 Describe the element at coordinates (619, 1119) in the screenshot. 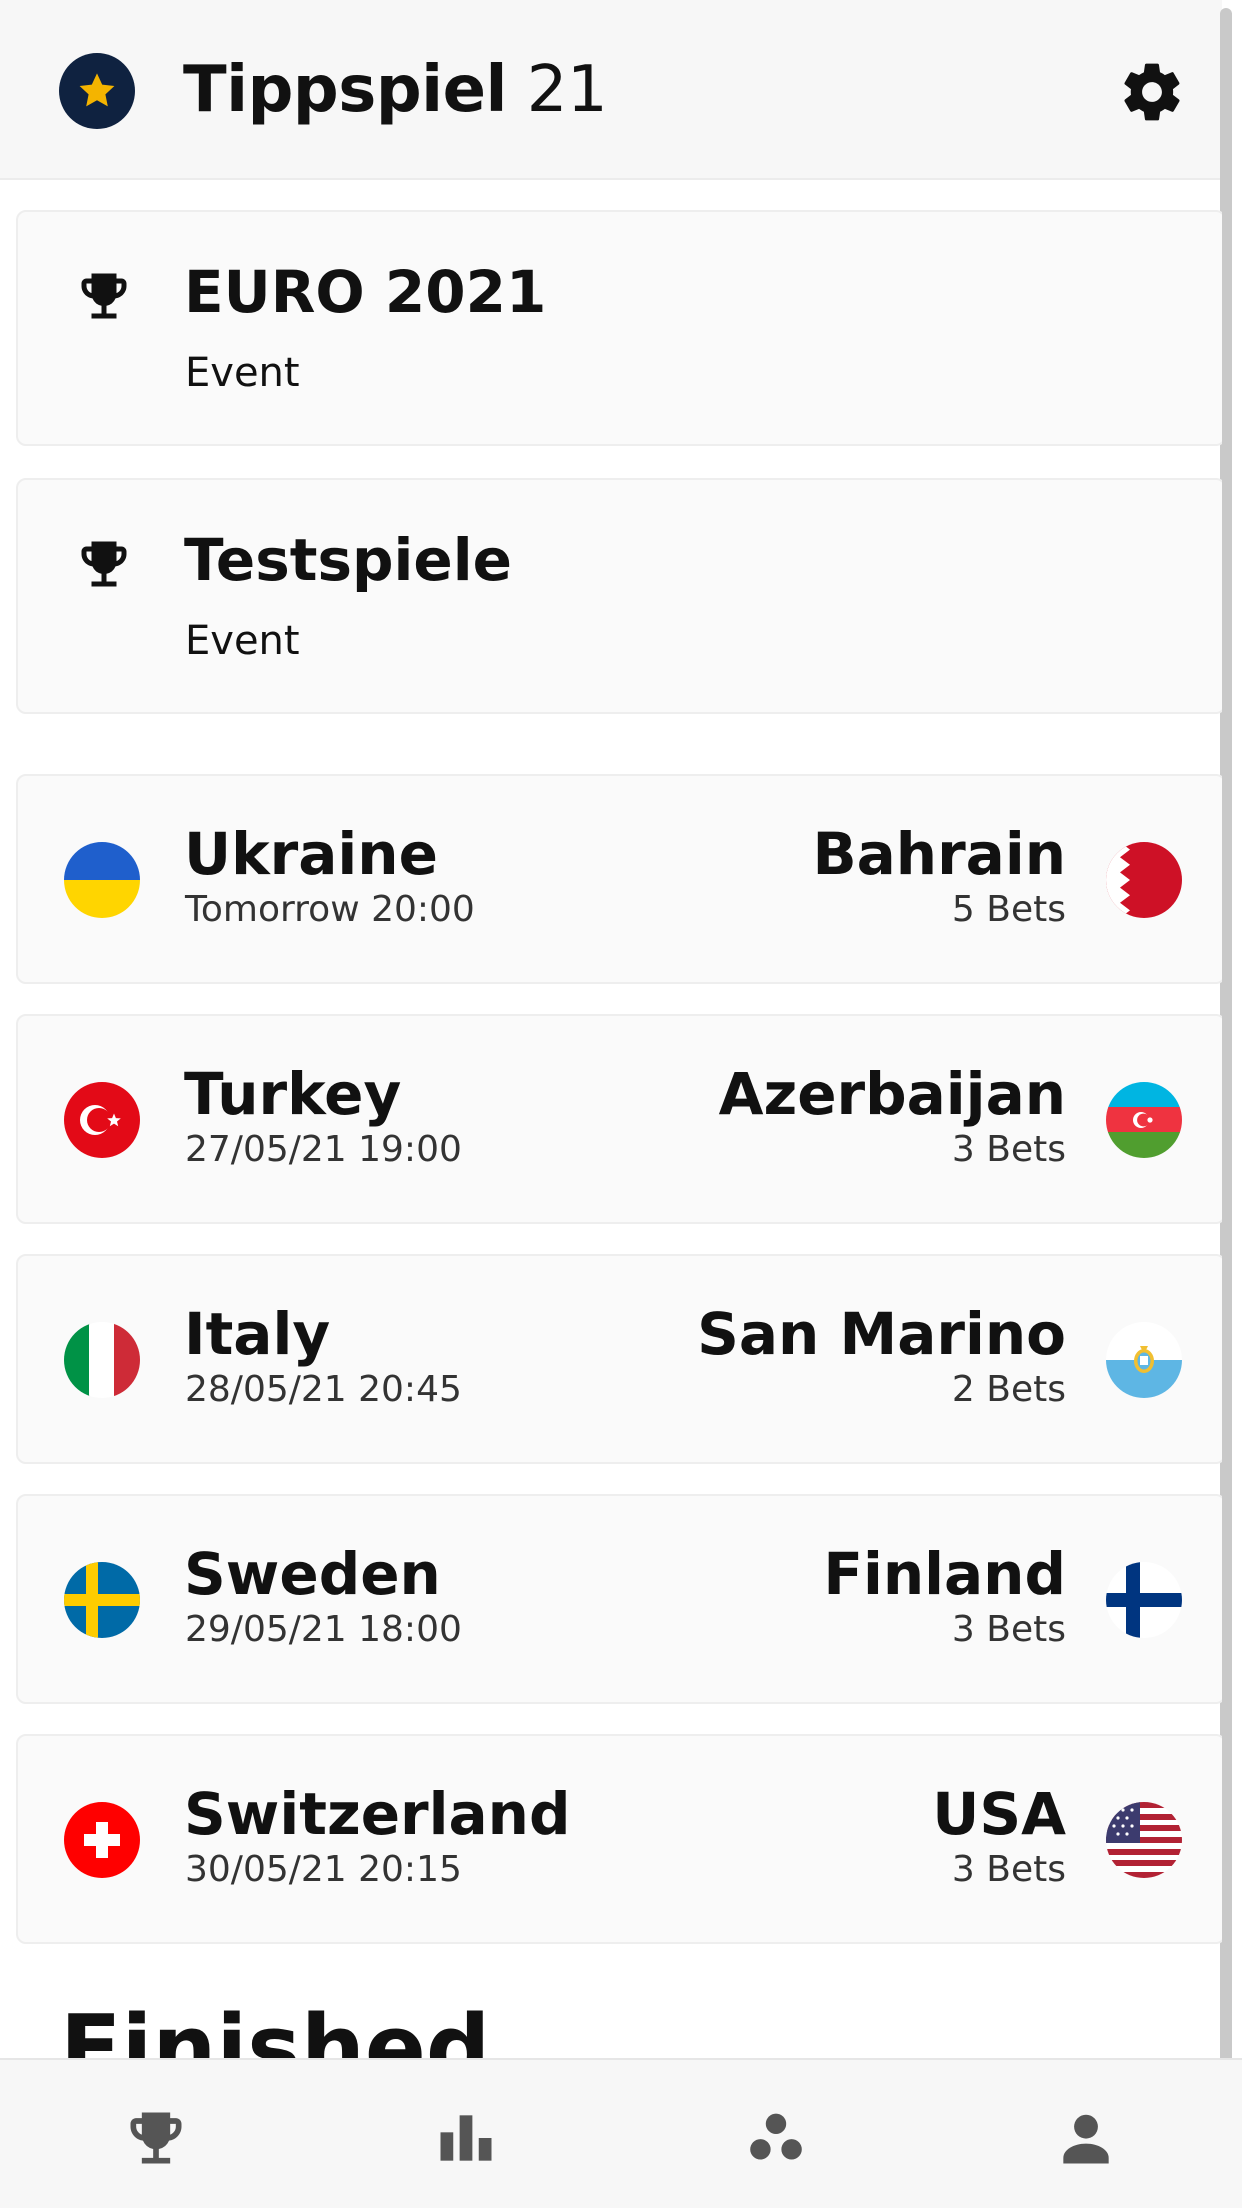

I see `match-card: Turkey 27/05/21 19:00 Azerbaijan 3 Bets` at that location.